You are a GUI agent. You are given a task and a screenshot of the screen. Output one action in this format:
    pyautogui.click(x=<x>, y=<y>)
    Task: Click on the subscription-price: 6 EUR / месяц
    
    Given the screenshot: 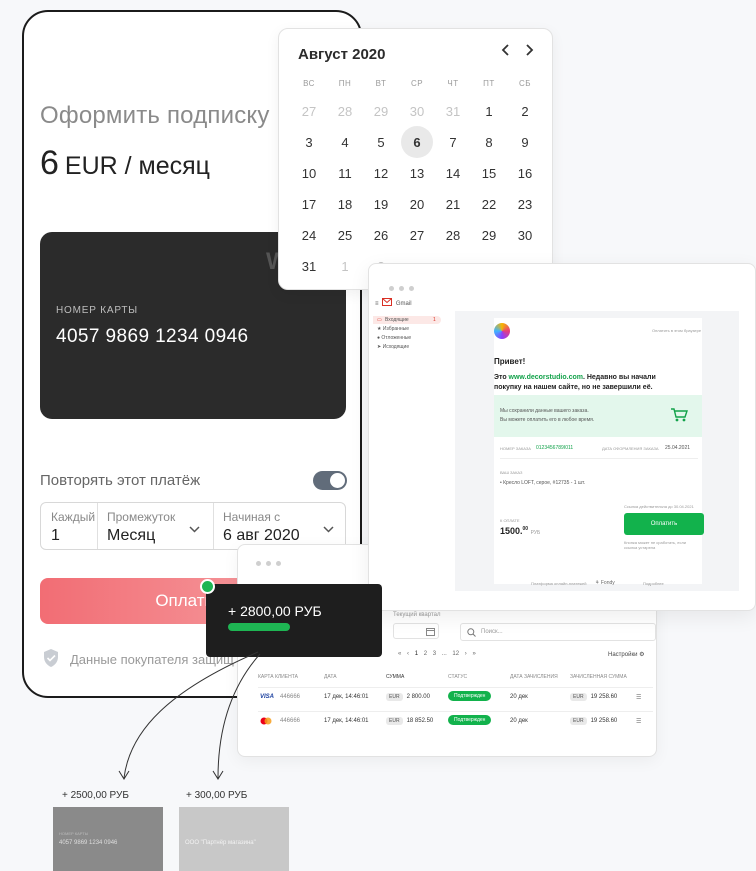 What is the action you would take?
    pyautogui.click(x=125, y=163)
    